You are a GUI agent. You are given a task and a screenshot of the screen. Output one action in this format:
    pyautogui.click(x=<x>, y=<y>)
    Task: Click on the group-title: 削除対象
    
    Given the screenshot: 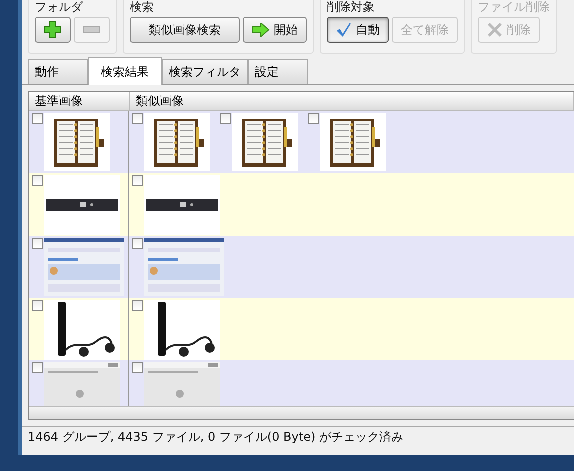 What is the action you would take?
    pyautogui.click(x=351, y=7)
    